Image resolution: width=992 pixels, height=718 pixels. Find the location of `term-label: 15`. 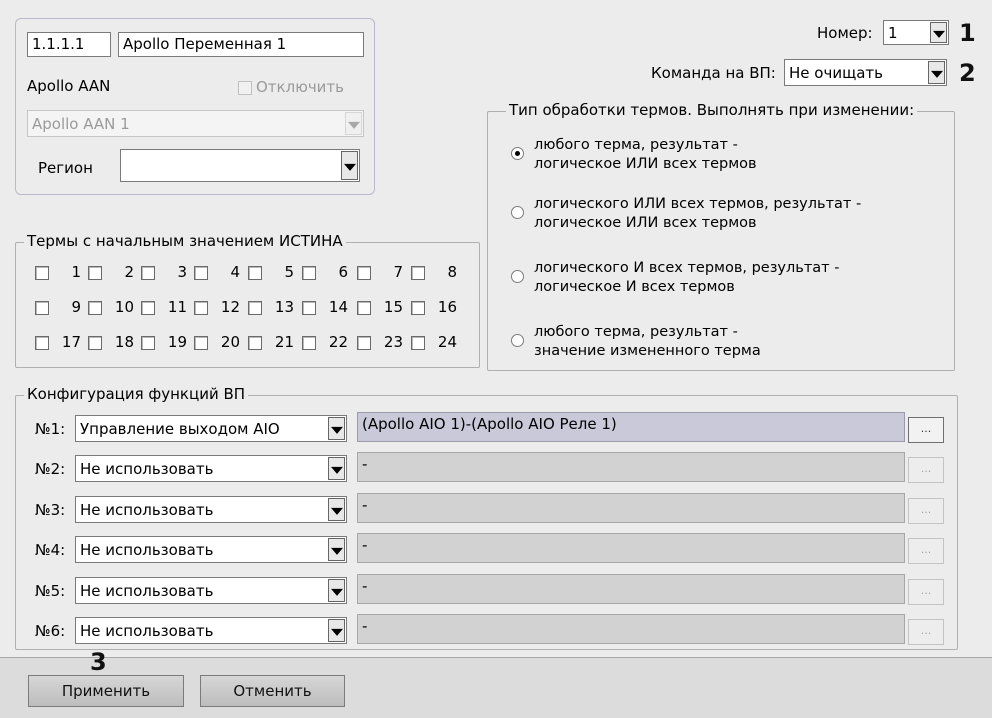

term-label: 15 is located at coordinates (393, 307).